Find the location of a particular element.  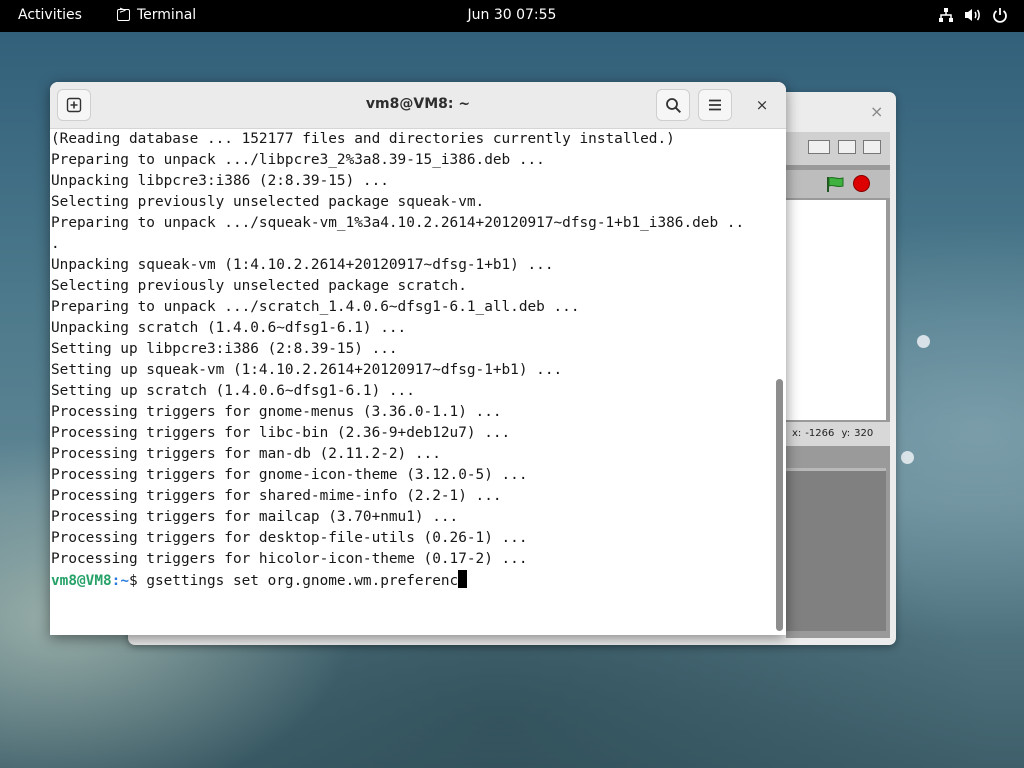

app-menu: Terminal is located at coordinates (157, 14).